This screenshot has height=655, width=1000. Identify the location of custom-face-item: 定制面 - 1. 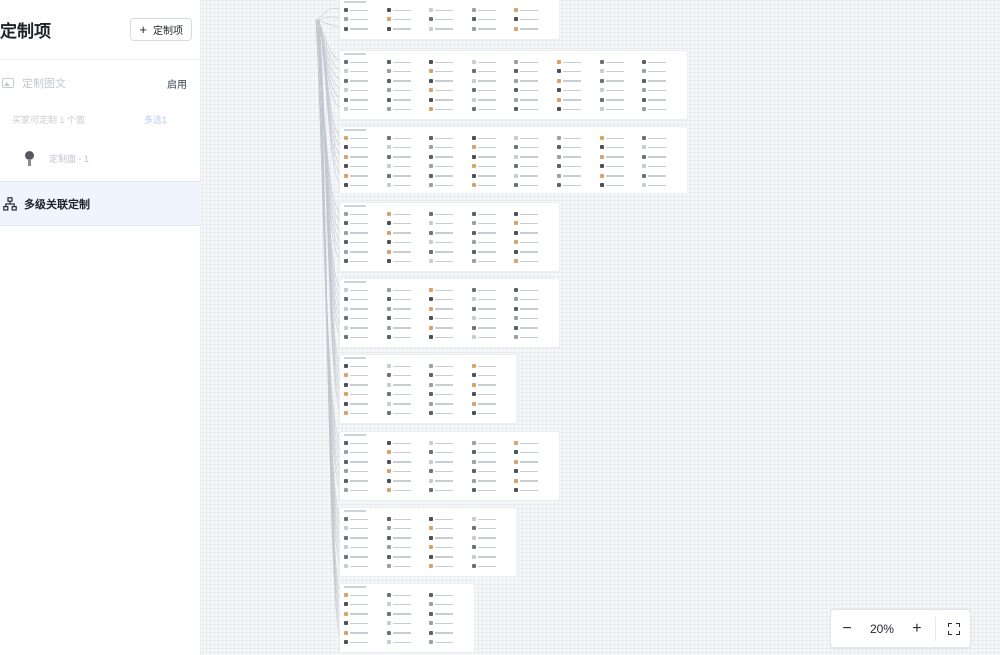
(100, 158).